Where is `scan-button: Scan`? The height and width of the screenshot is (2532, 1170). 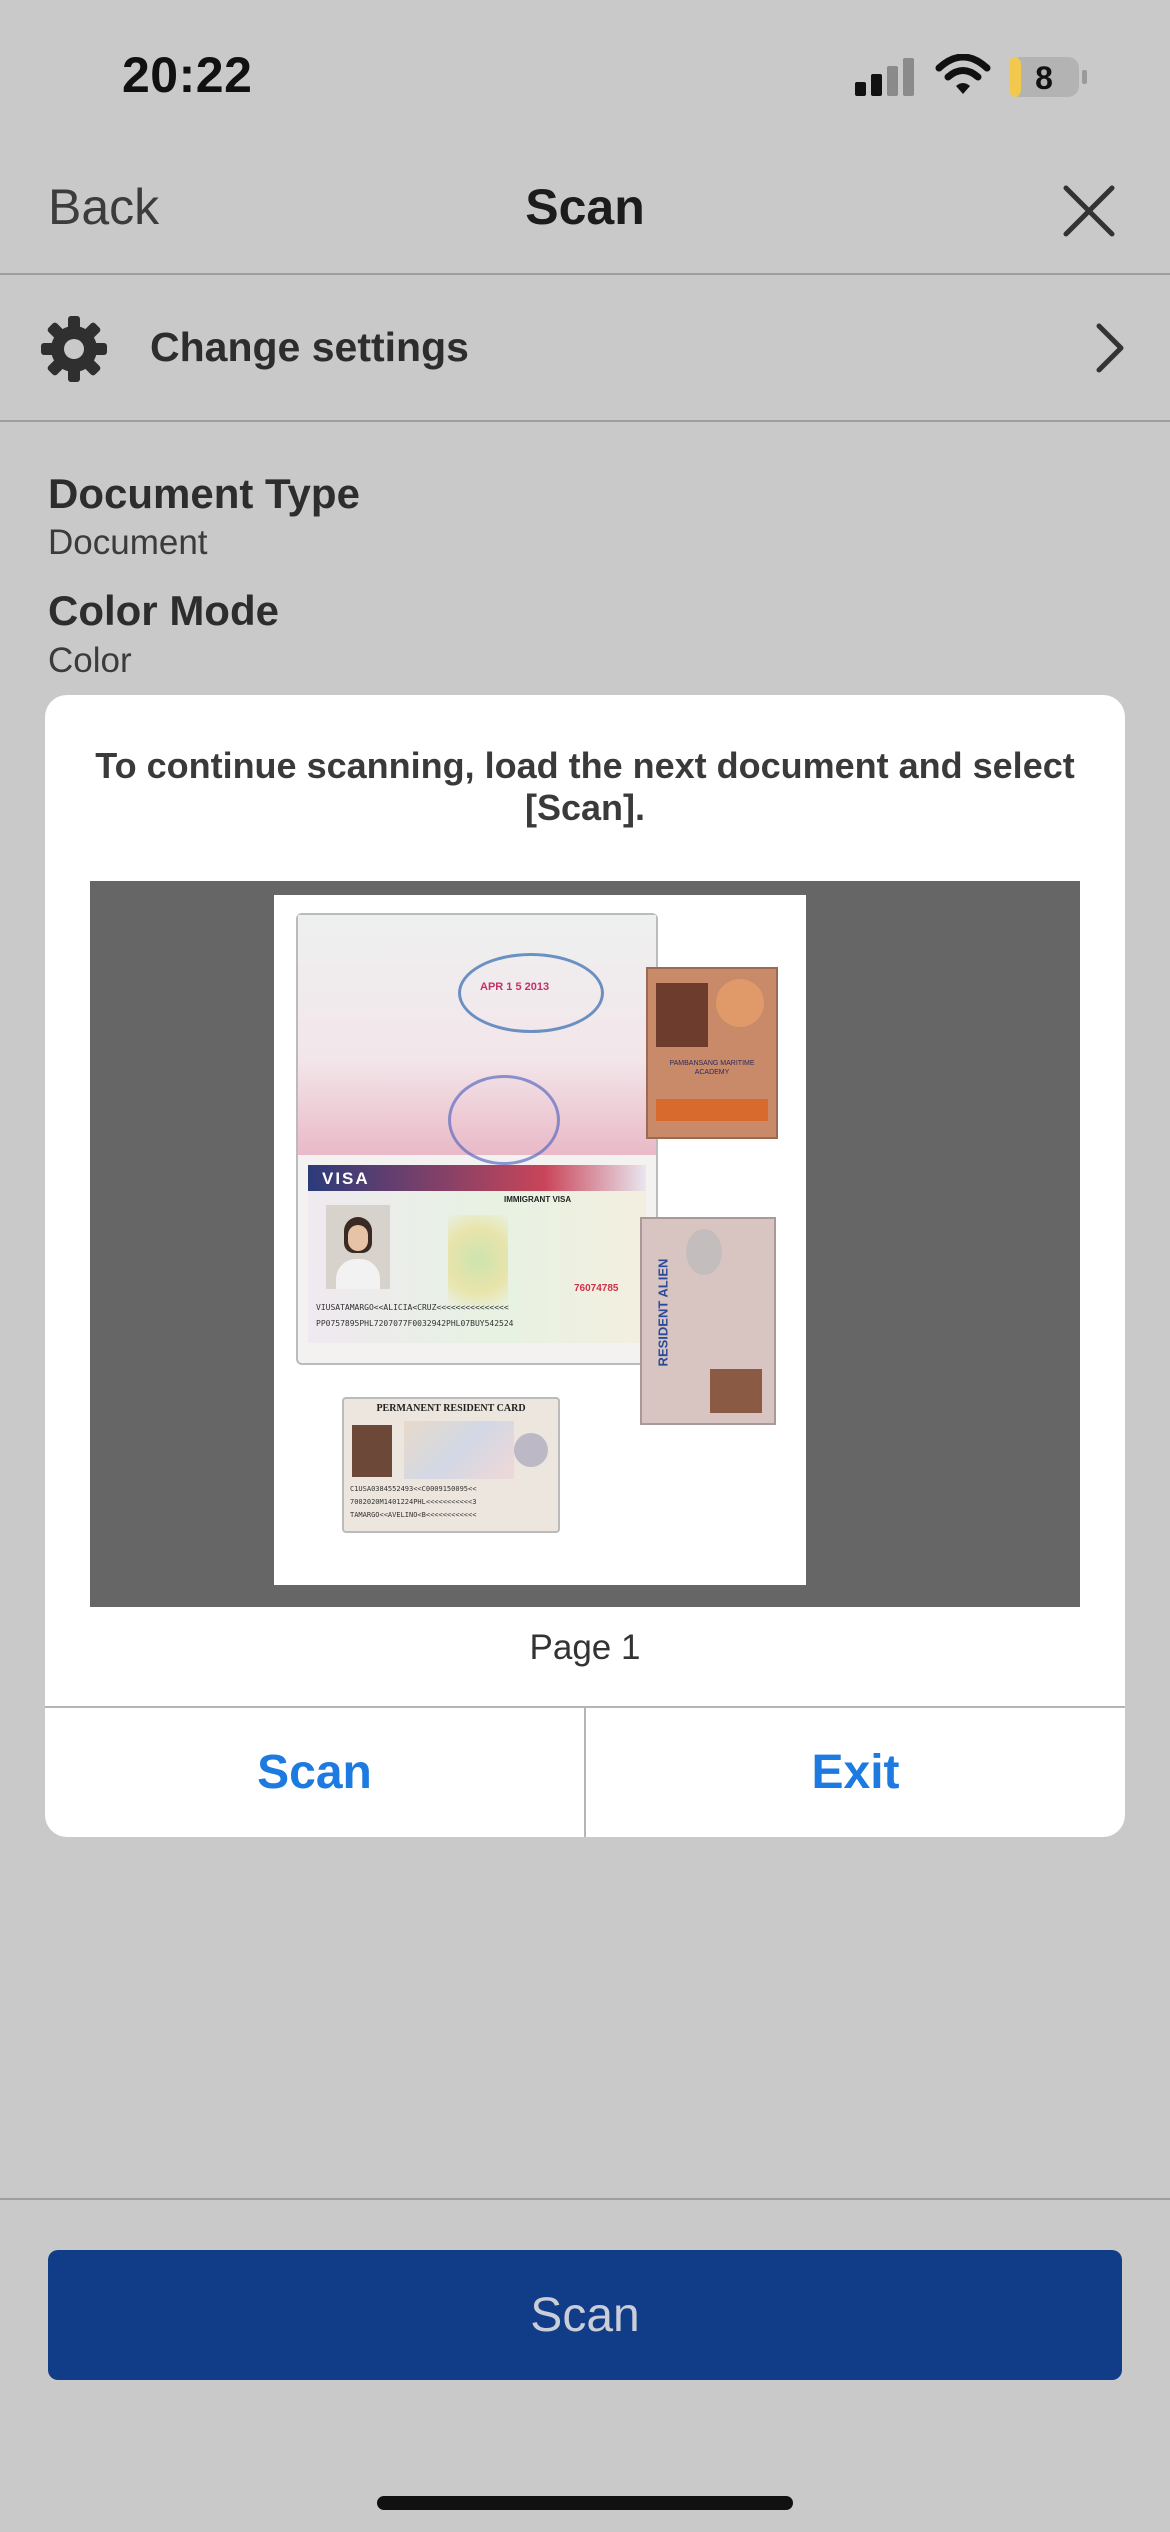
scan-button: Scan is located at coordinates (585, 2315).